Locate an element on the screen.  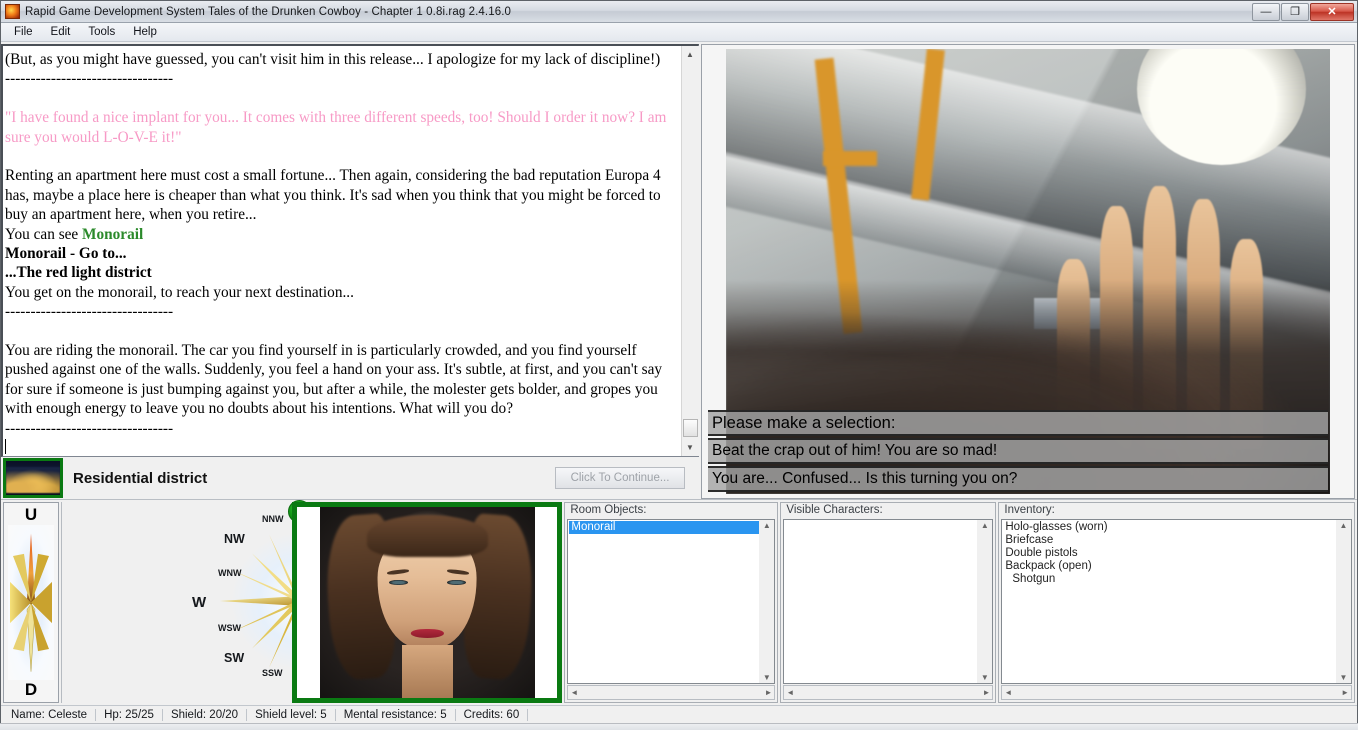
room-objects-panel: Room Objects: Monorail ▲ ▼ ◄ ► is located at coordinates (671, 602).